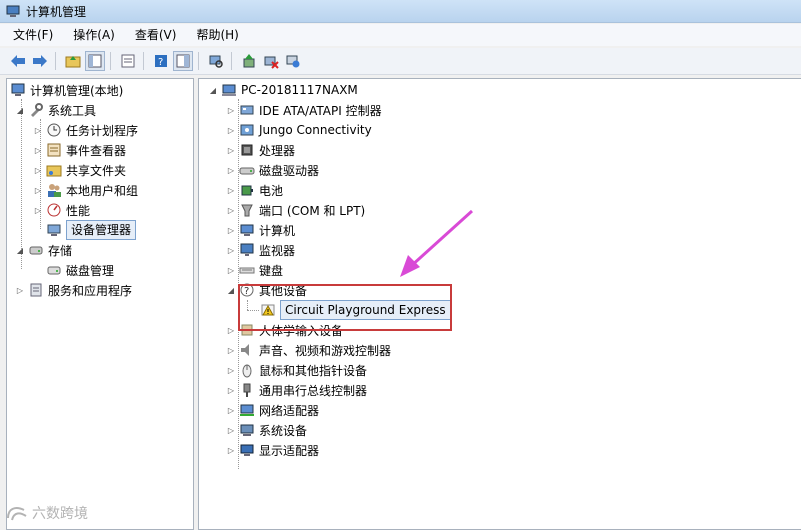  I want to click on tree-item-local-users: ▷ 本地用户和组, so click(85, 190).